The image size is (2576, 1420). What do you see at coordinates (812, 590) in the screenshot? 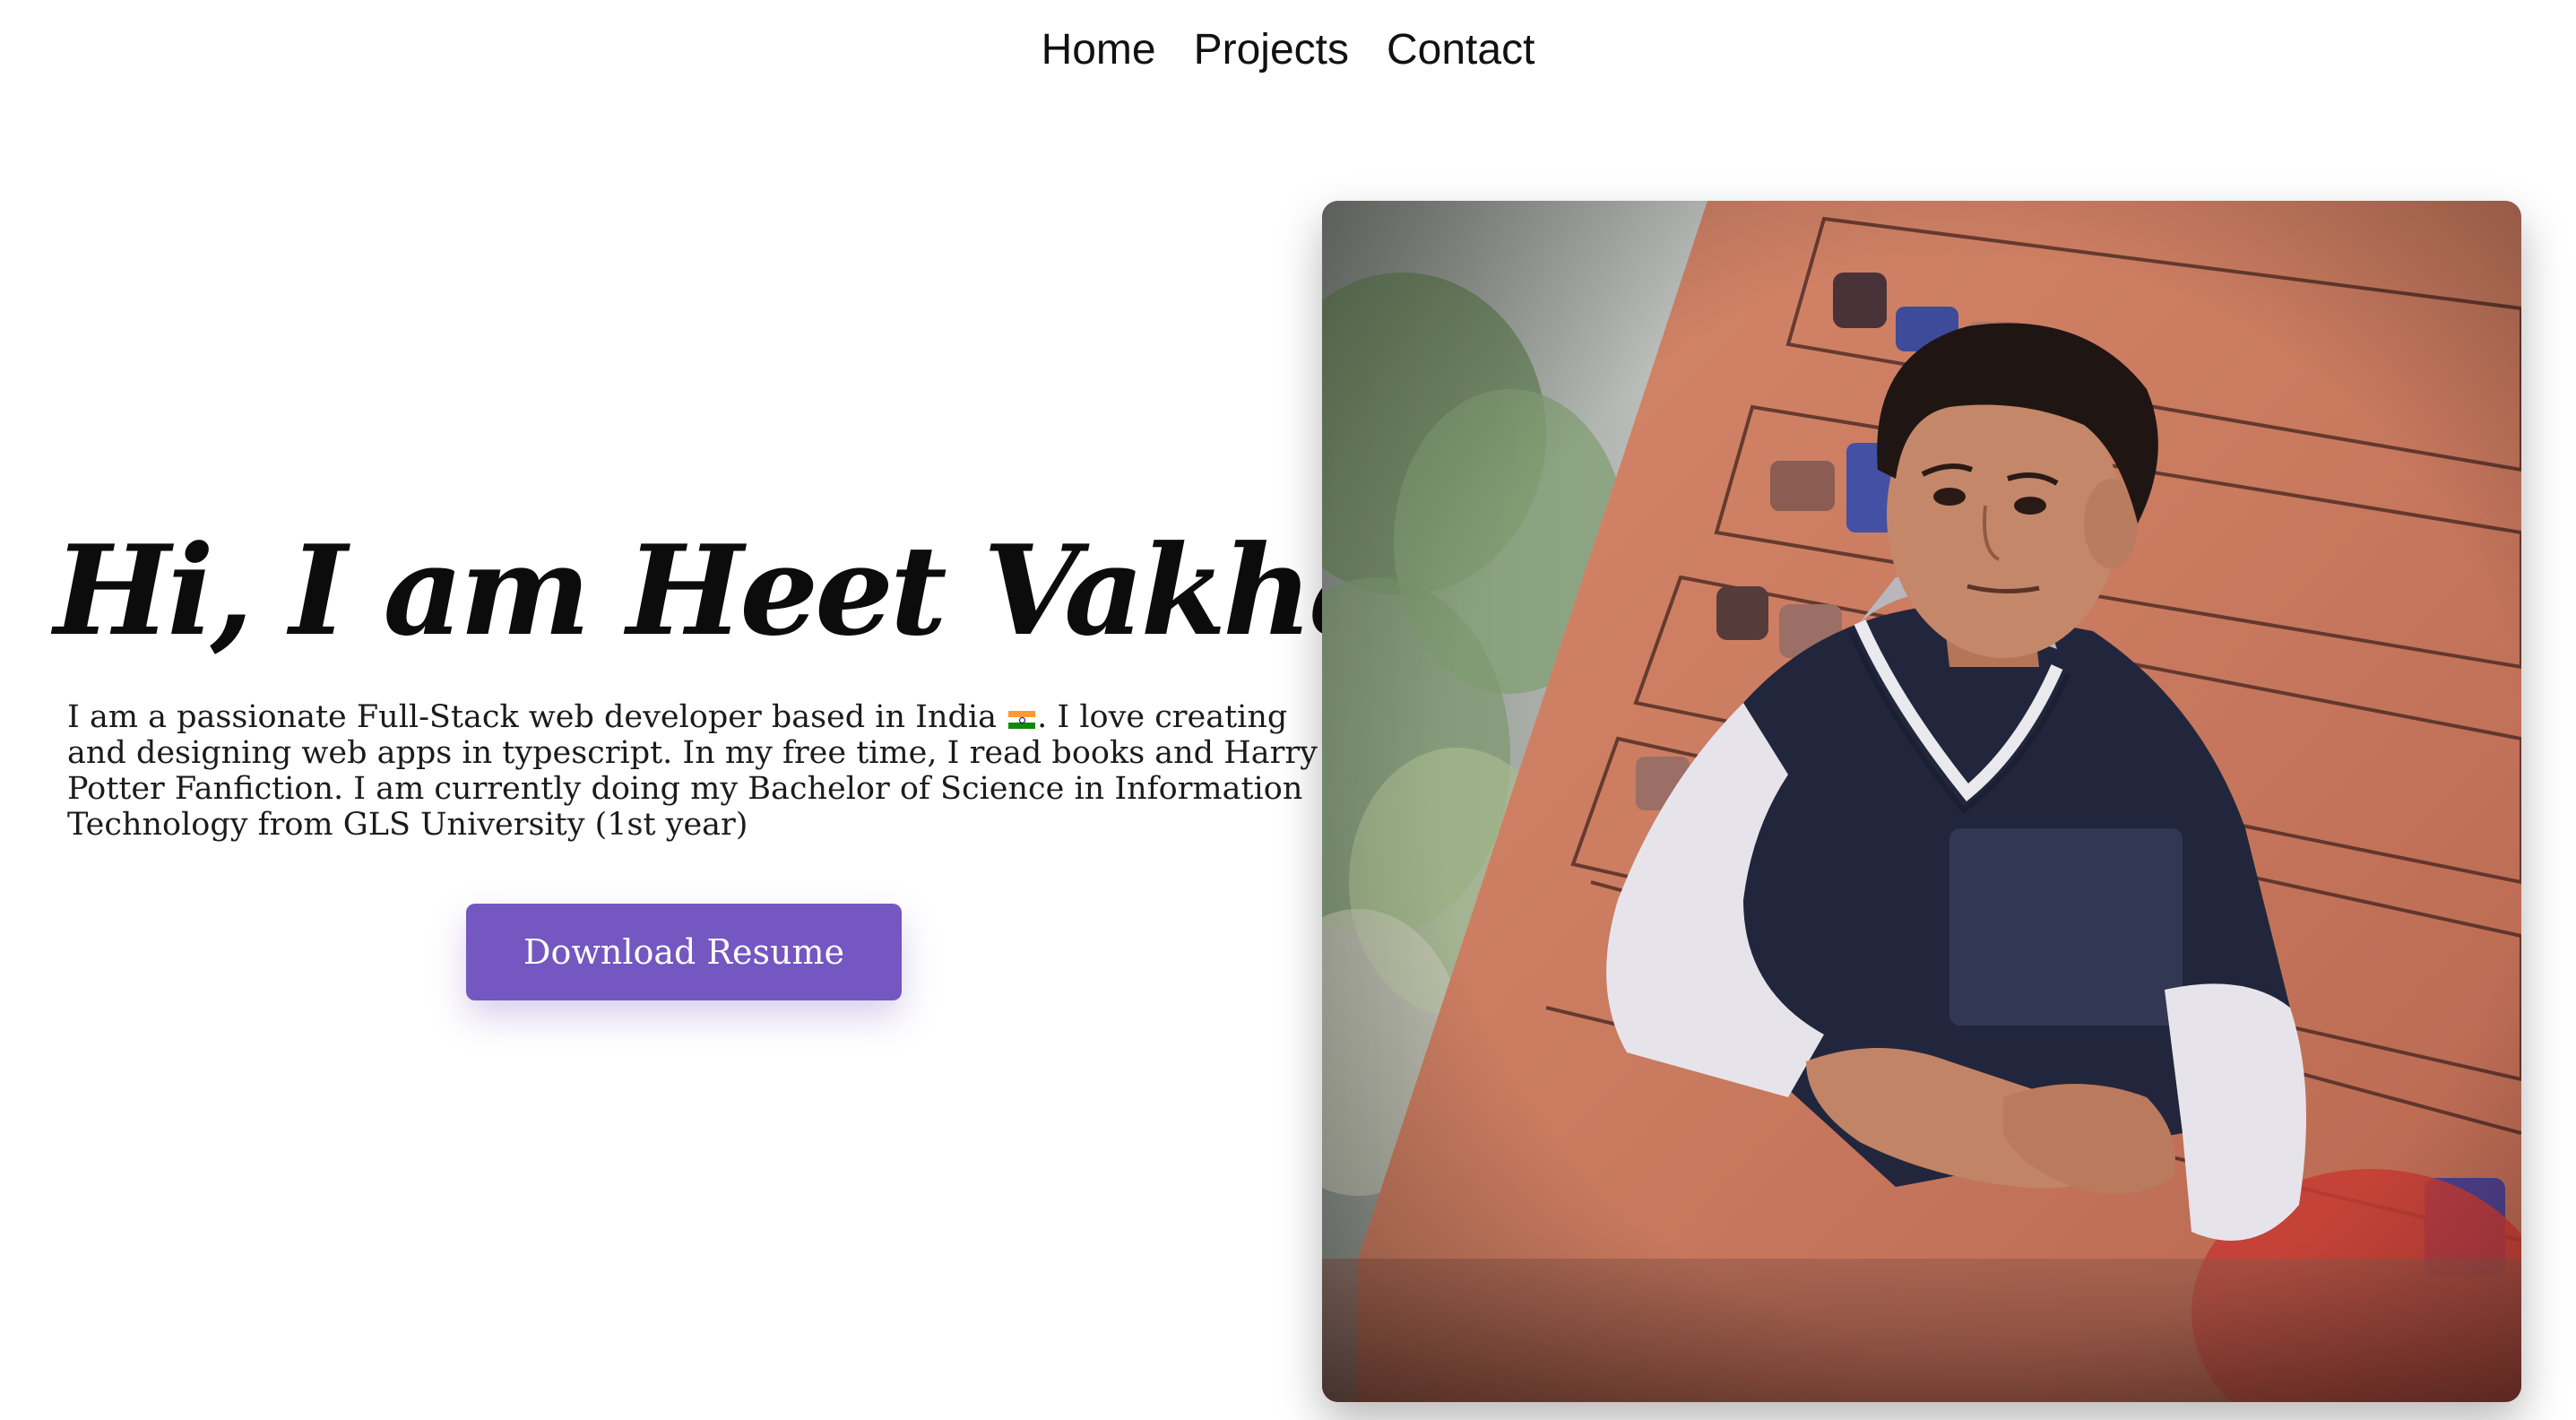
I see `hero-heading: Hi, I am Heet Vakharia` at bounding box center [812, 590].